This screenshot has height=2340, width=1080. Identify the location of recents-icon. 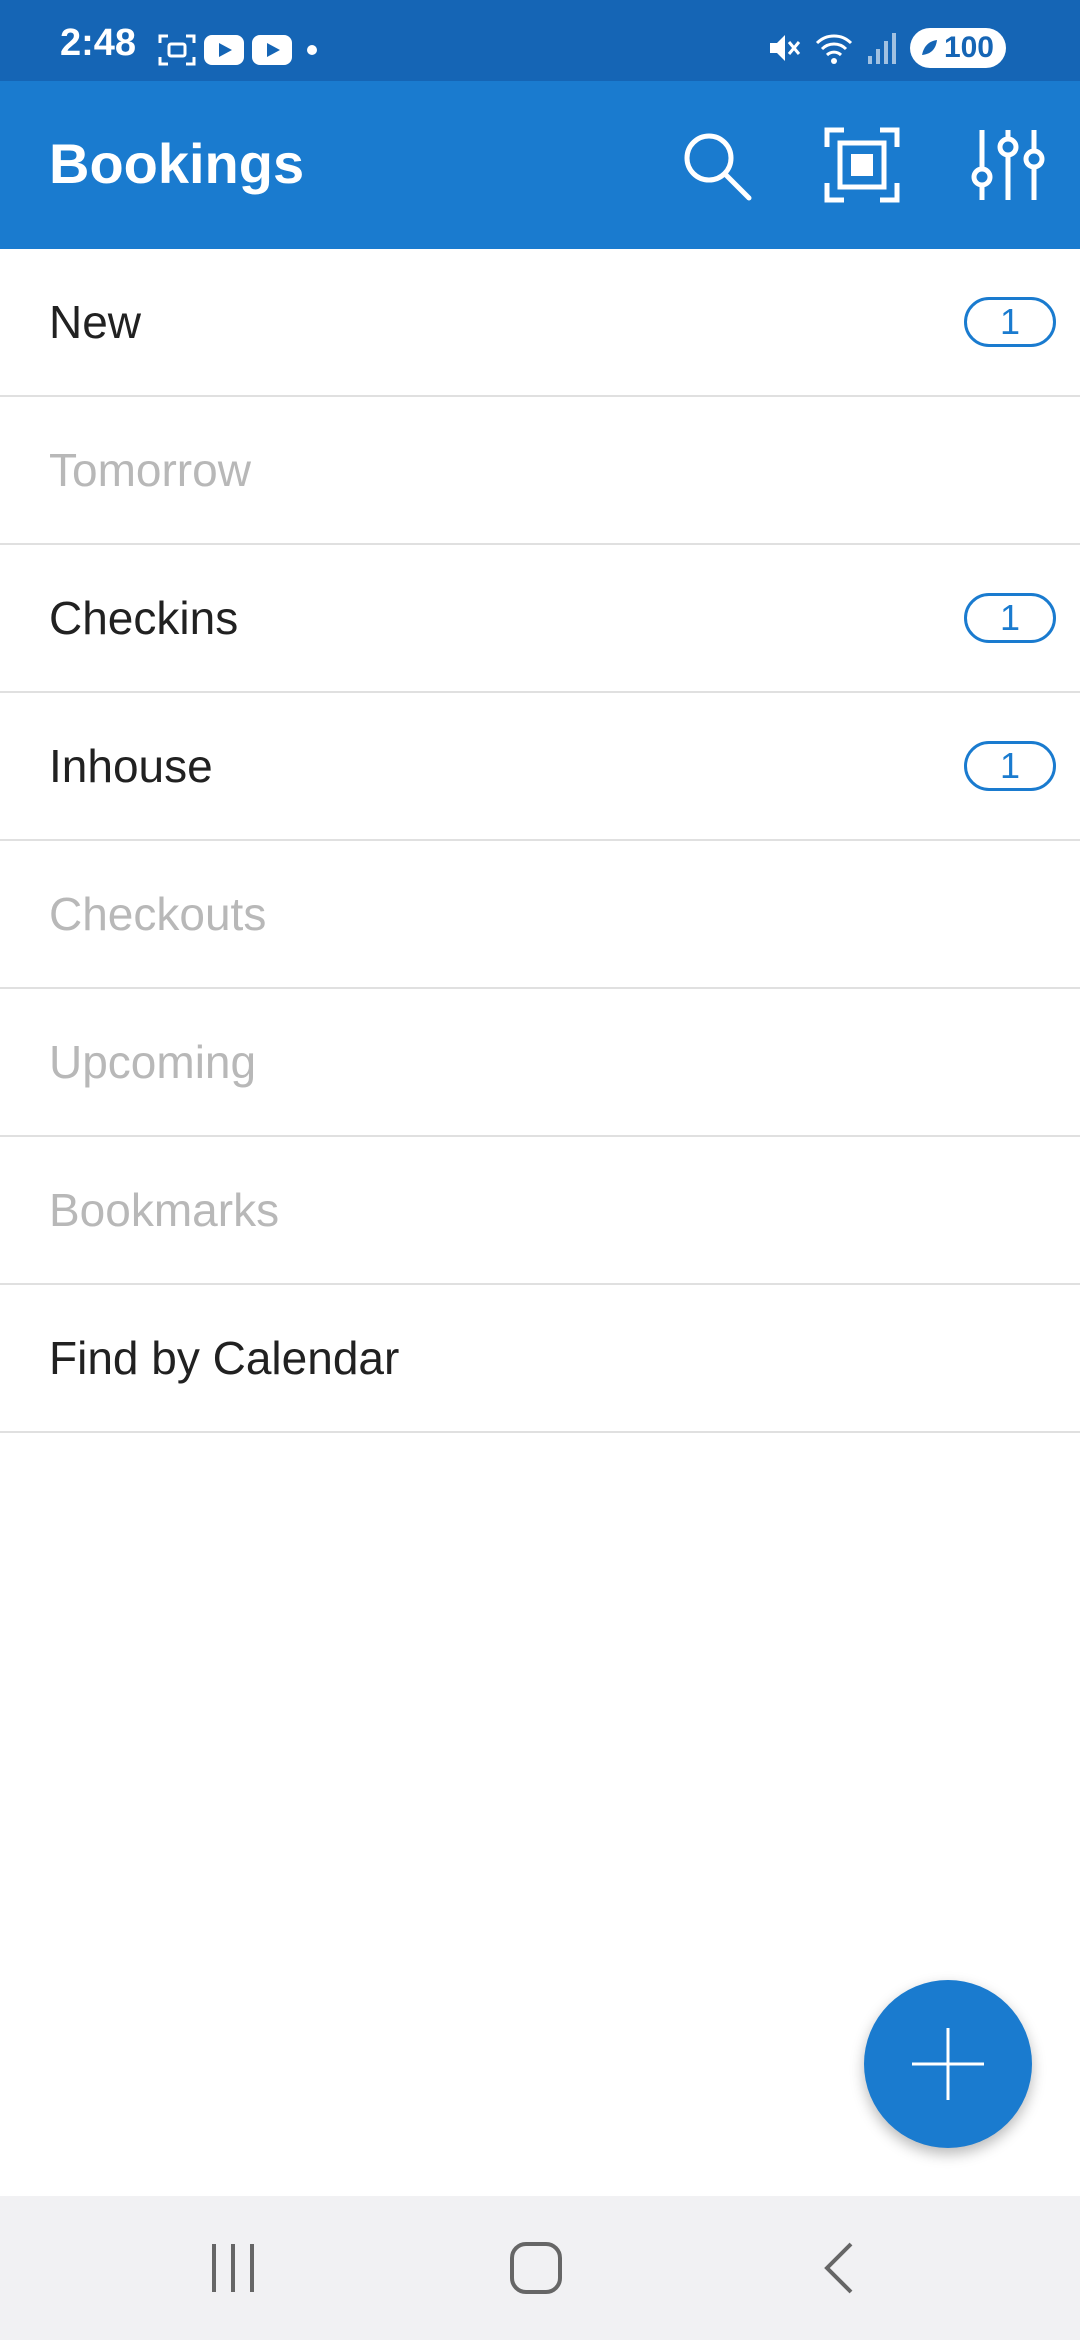
(233, 2268).